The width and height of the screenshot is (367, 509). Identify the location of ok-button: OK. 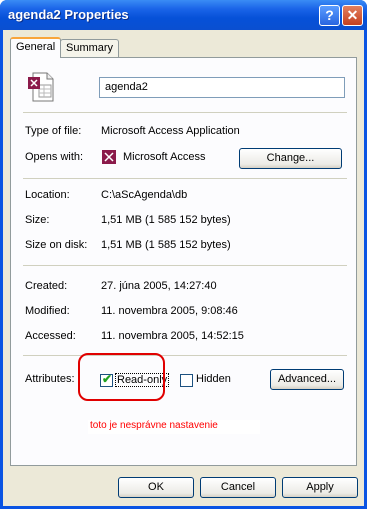
(156, 487).